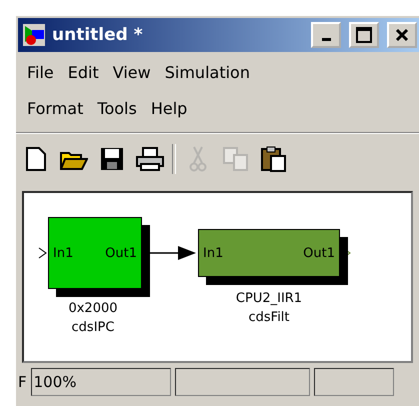  Describe the element at coordinates (22, 382) in the screenshot. I see `status-text: F` at that location.